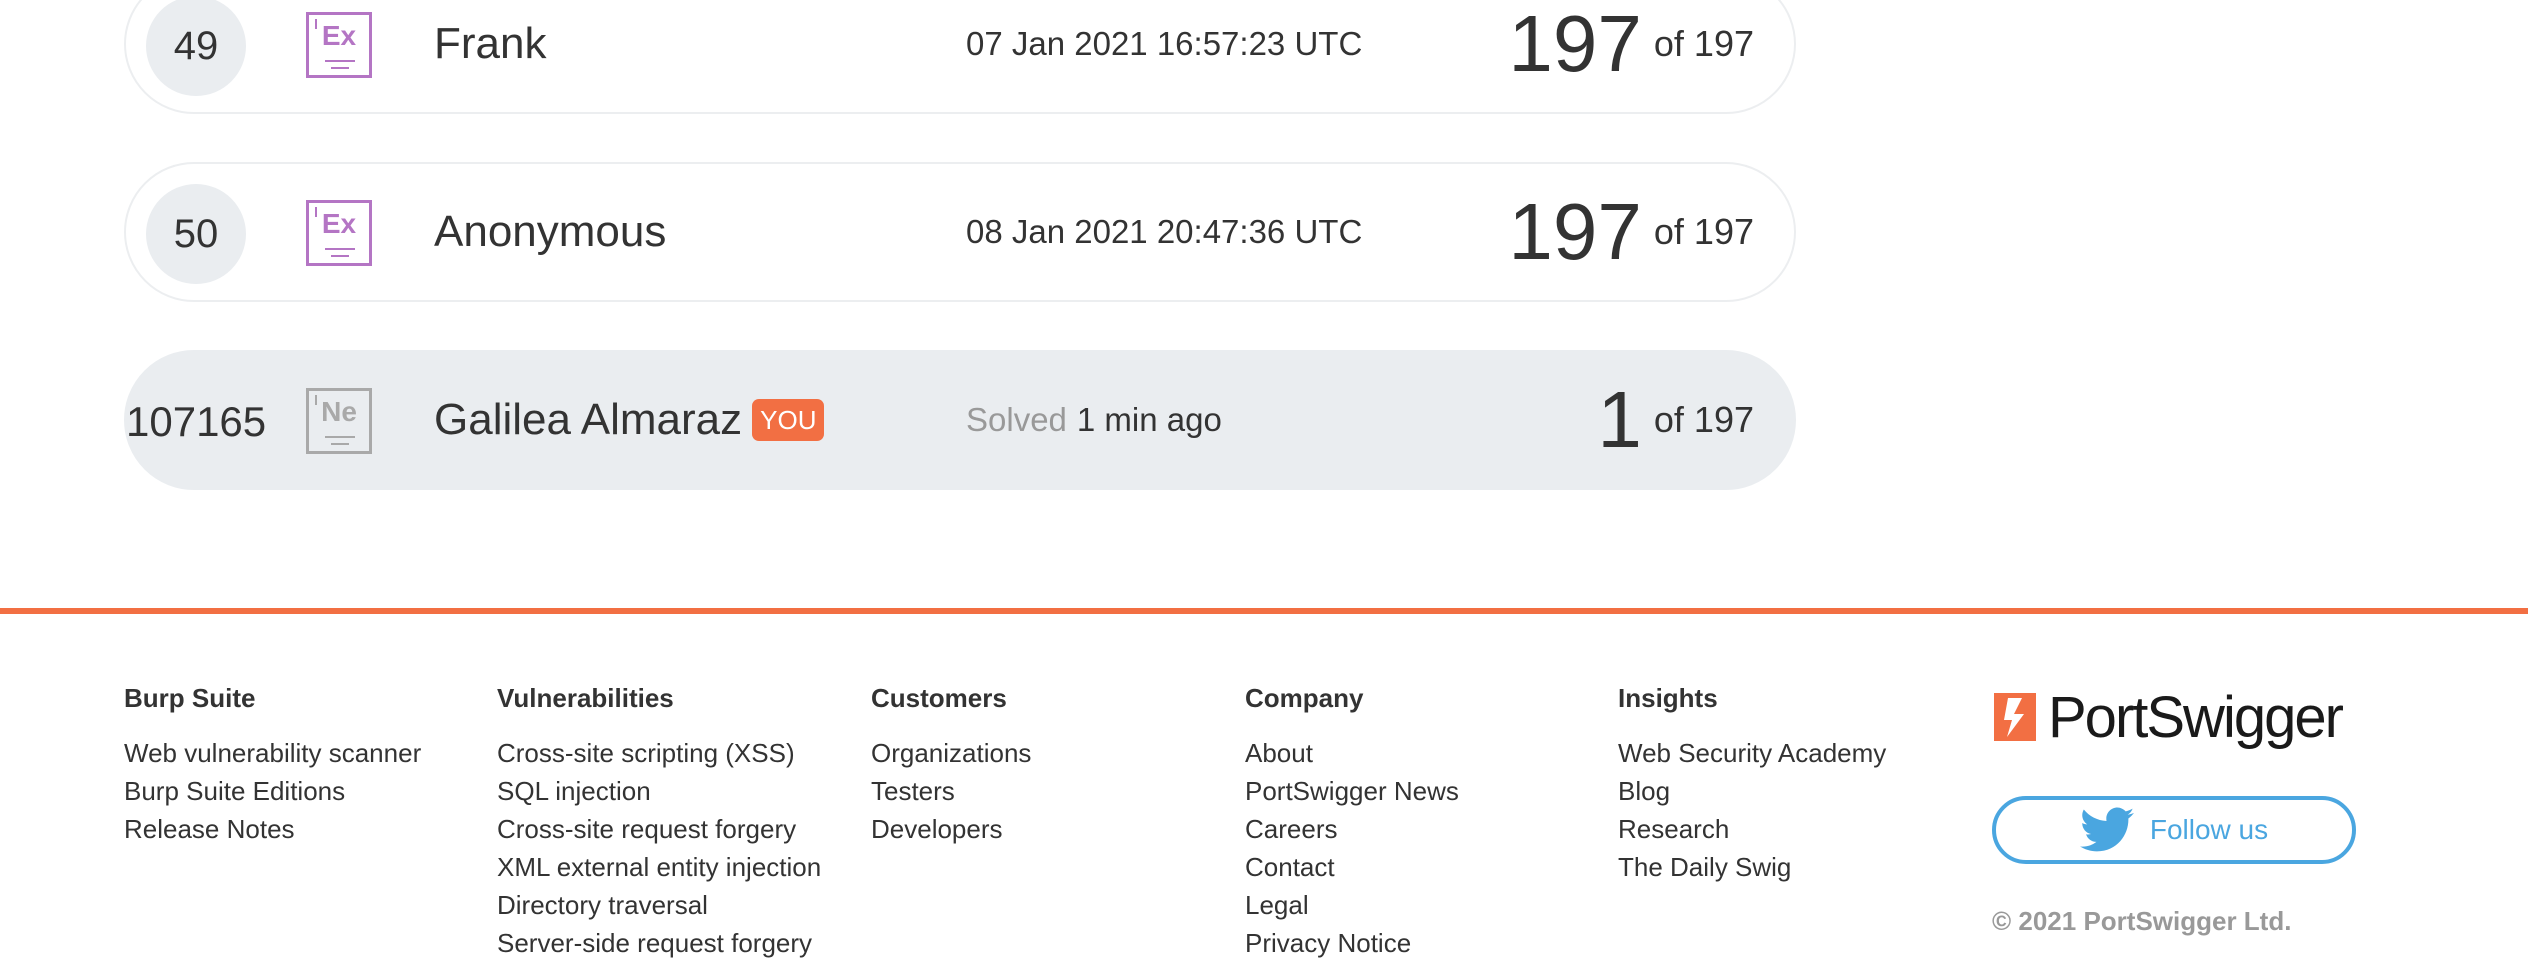 The image size is (2528, 976). Describe the element at coordinates (2142, 921) in the screenshot. I see `copyright: © 2021 PortSwigger Ltd.` at that location.